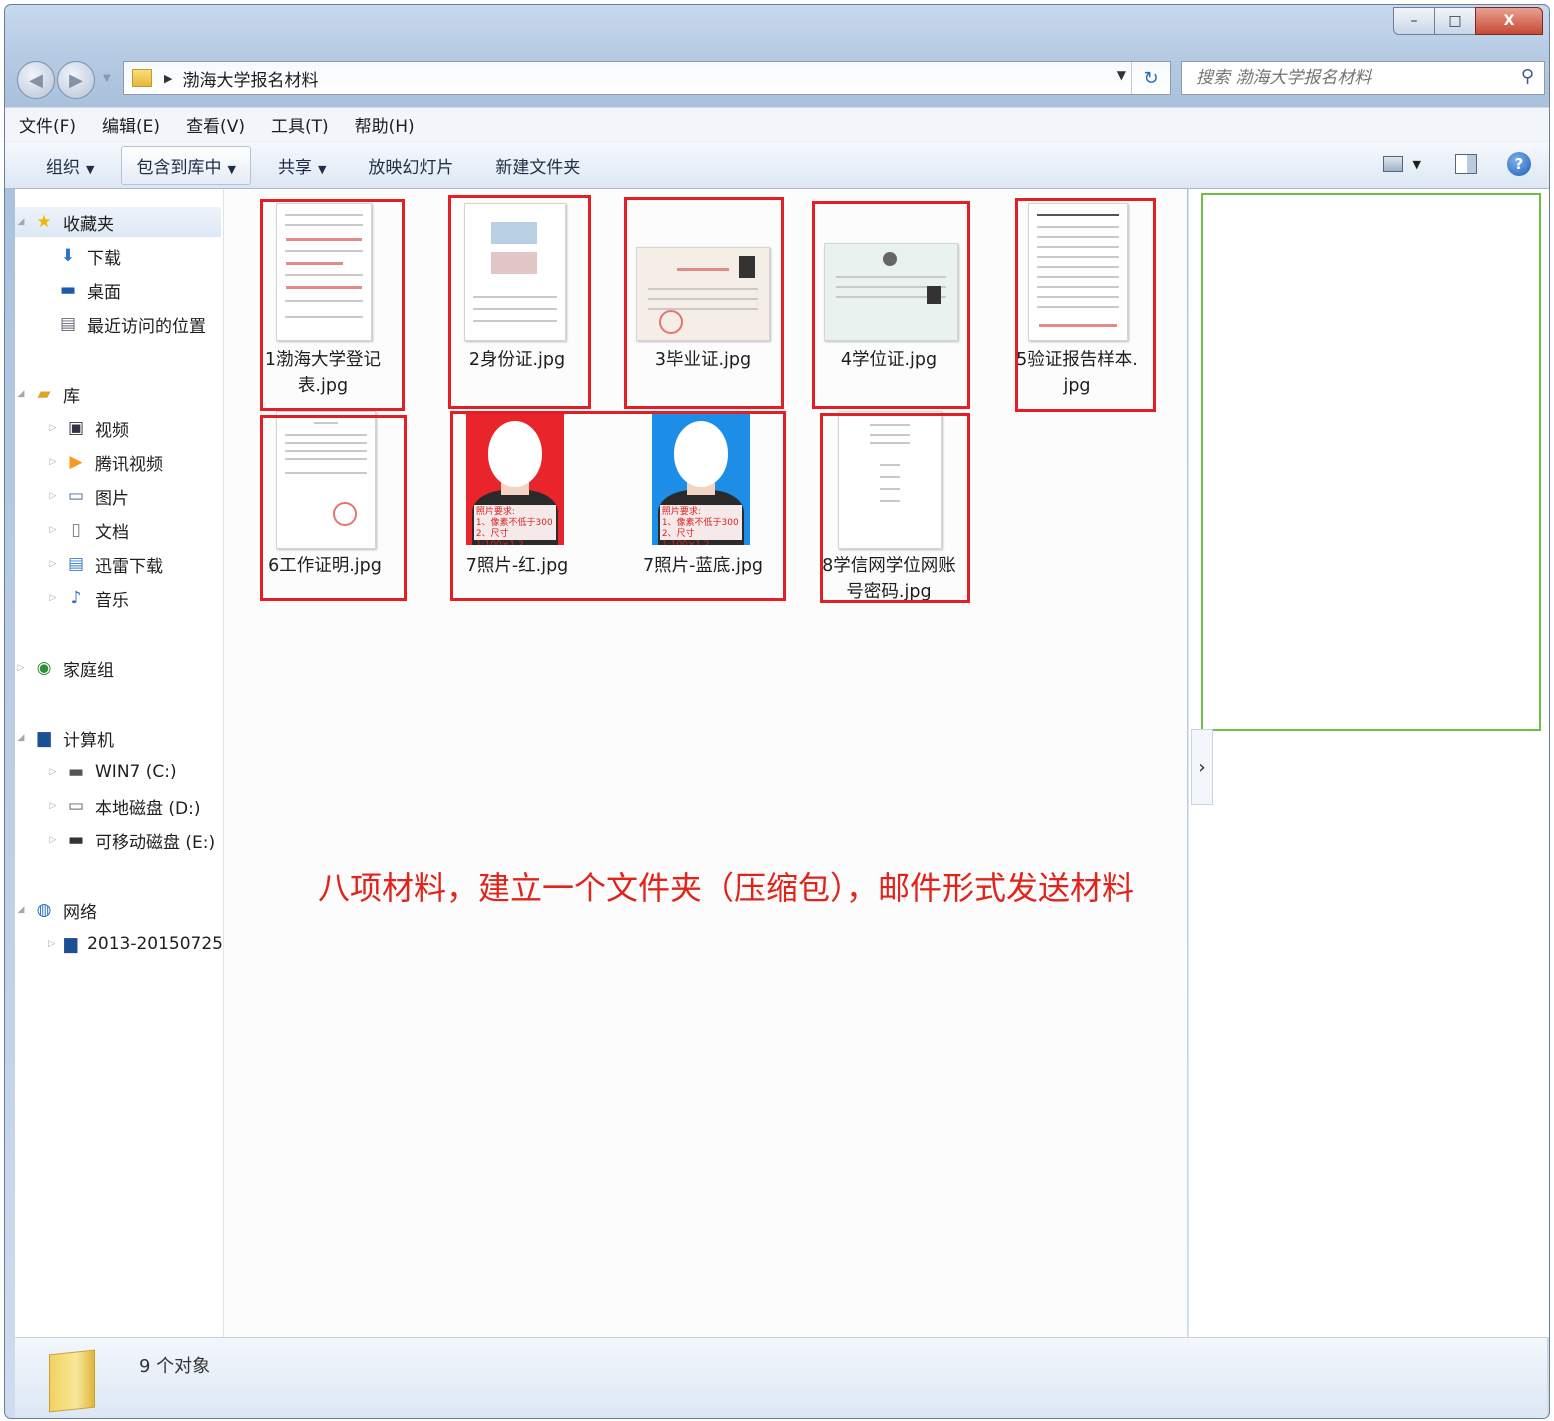 The width and height of the screenshot is (1554, 1421). What do you see at coordinates (47, 394) in the screenshot?
I see `nav-libraries: ◢ ▰ 库` at bounding box center [47, 394].